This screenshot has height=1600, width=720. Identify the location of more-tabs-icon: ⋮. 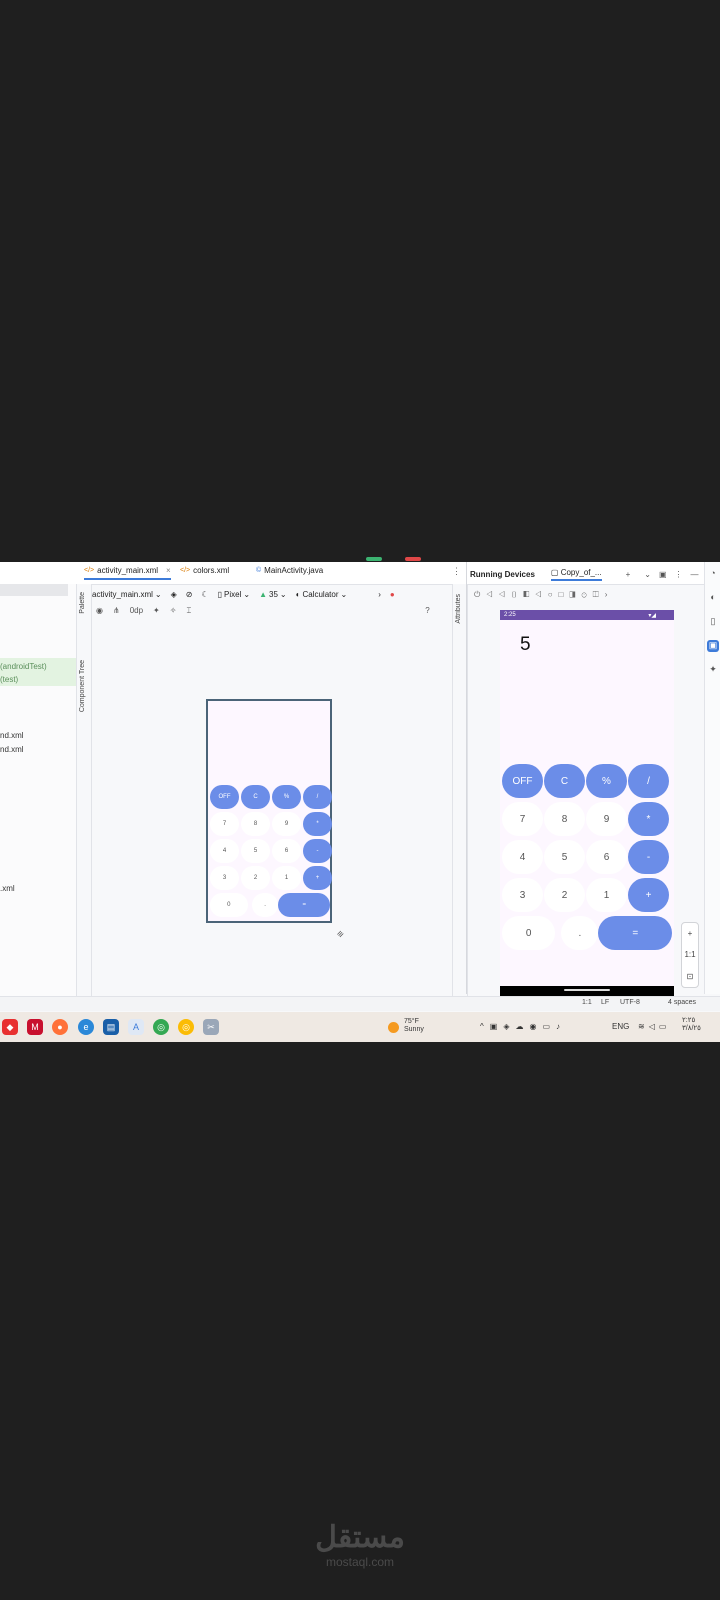
(456, 571).